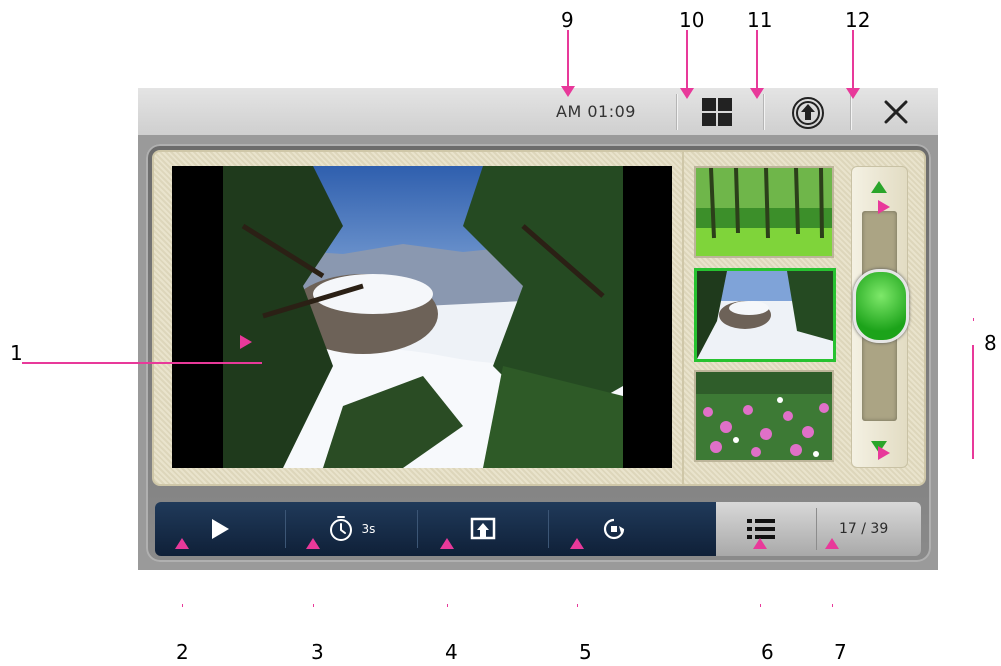  What do you see at coordinates (864, 529) in the screenshot?
I see `image-counter: 17 / 39` at bounding box center [864, 529].